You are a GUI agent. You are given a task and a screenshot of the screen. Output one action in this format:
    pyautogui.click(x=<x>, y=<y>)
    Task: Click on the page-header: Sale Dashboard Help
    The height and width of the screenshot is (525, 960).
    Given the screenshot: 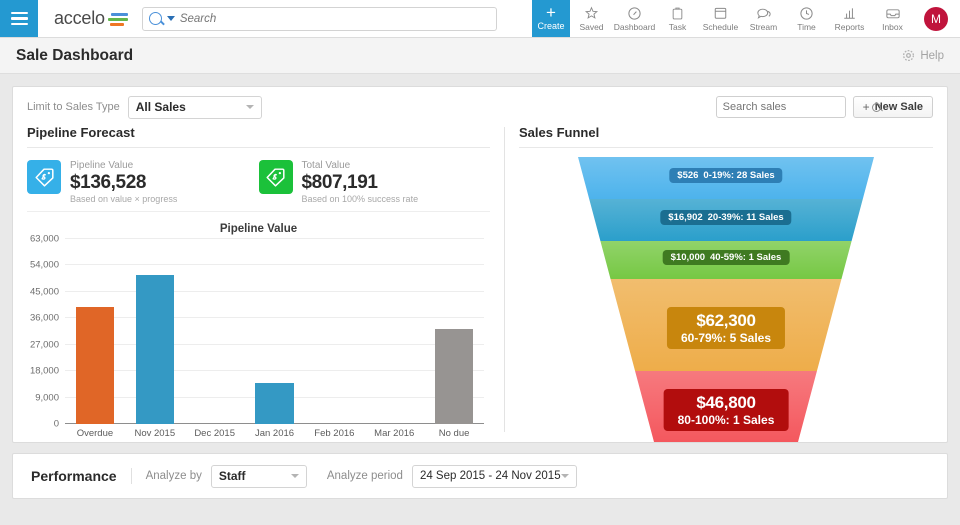 What is the action you would take?
    pyautogui.click(x=480, y=56)
    